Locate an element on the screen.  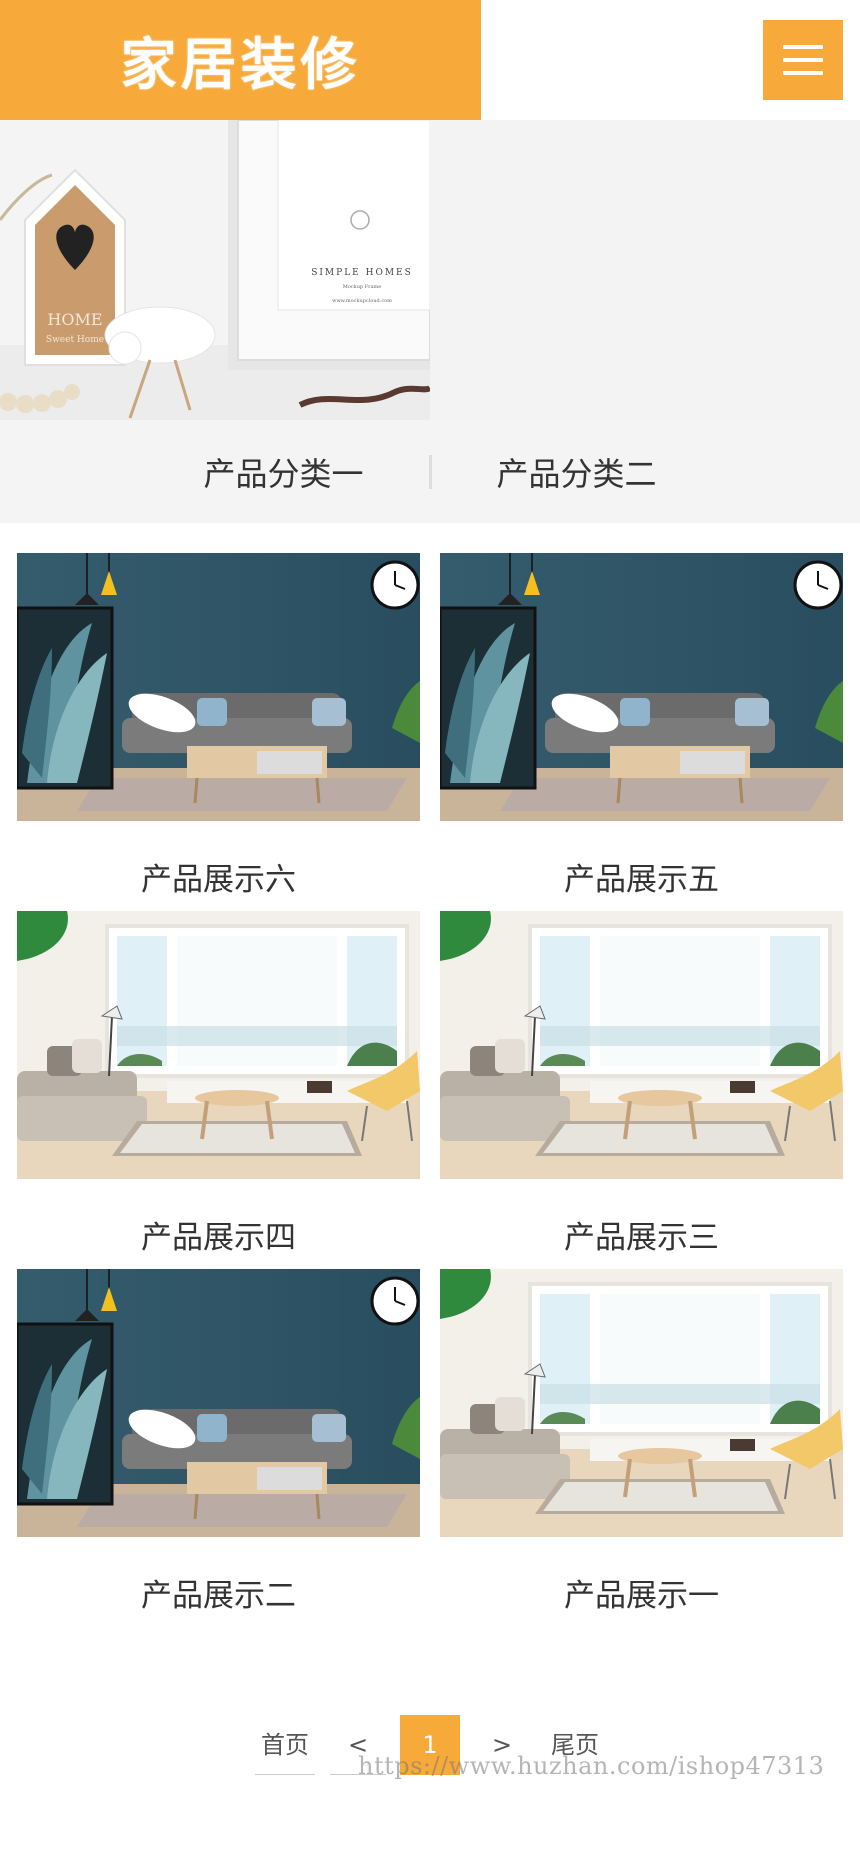
product-card: 产品展示四 is located at coordinates (218, 1084).